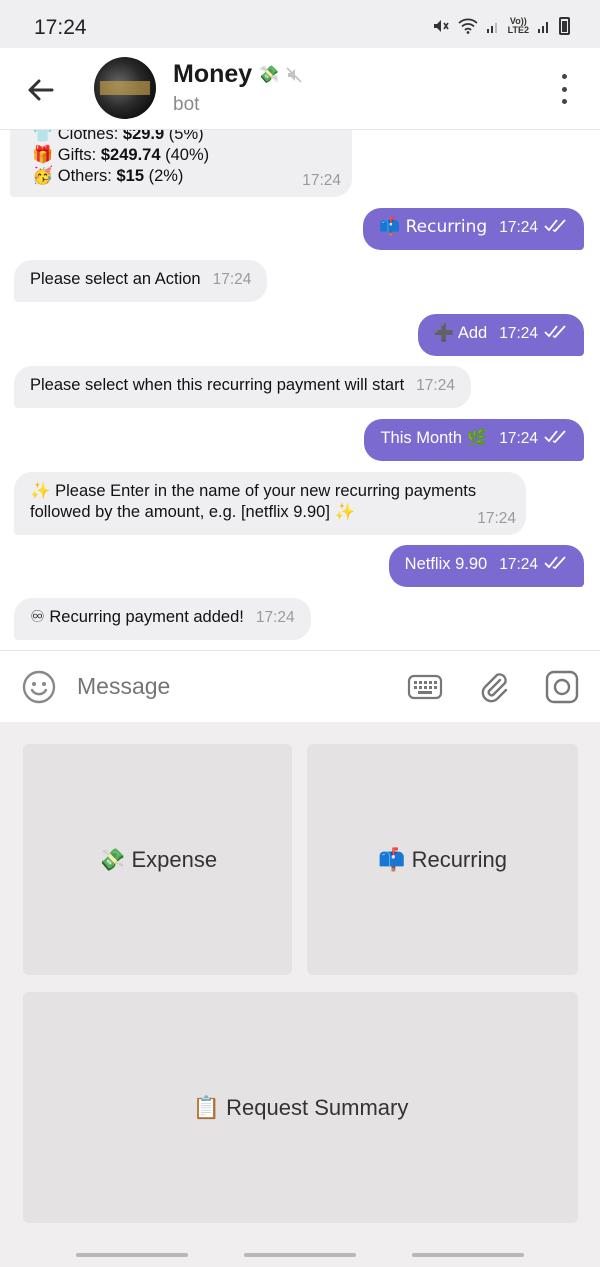 The width and height of the screenshot is (600, 1267). What do you see at coordinates (184, 137) in the screenshot?
I see `summary-line-clothes: 👕 Clothes: $29.9 (5%)` at bounding box center [184, 137].